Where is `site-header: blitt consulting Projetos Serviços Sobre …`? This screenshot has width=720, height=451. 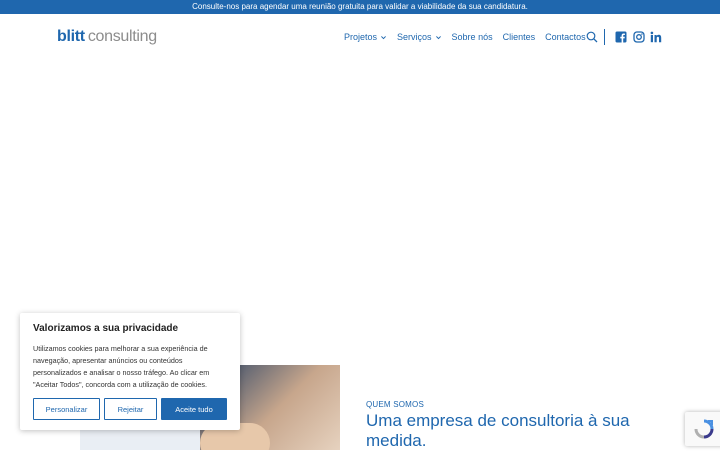
site-header: blitt consulting Projetos Serviços Sobre … is located at coordinates (360, 37).